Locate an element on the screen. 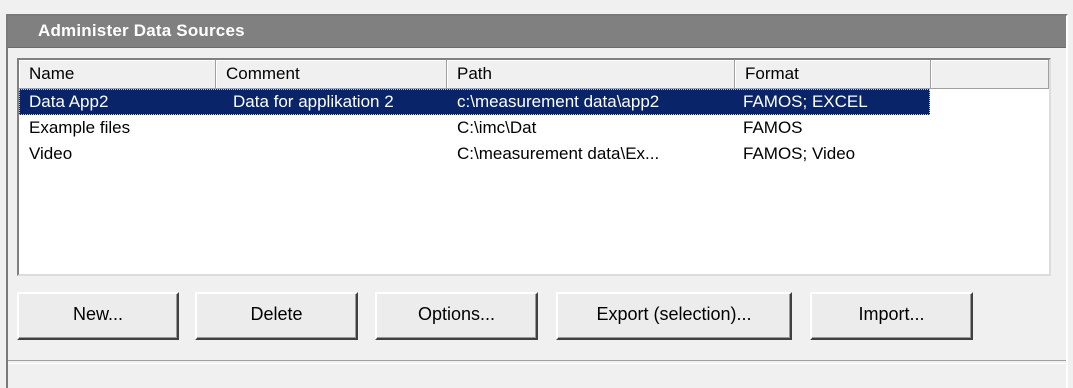 This screenshot has width=1073, height=388. row-path: C:\imc\Dat is located at coordinates (497, 127).